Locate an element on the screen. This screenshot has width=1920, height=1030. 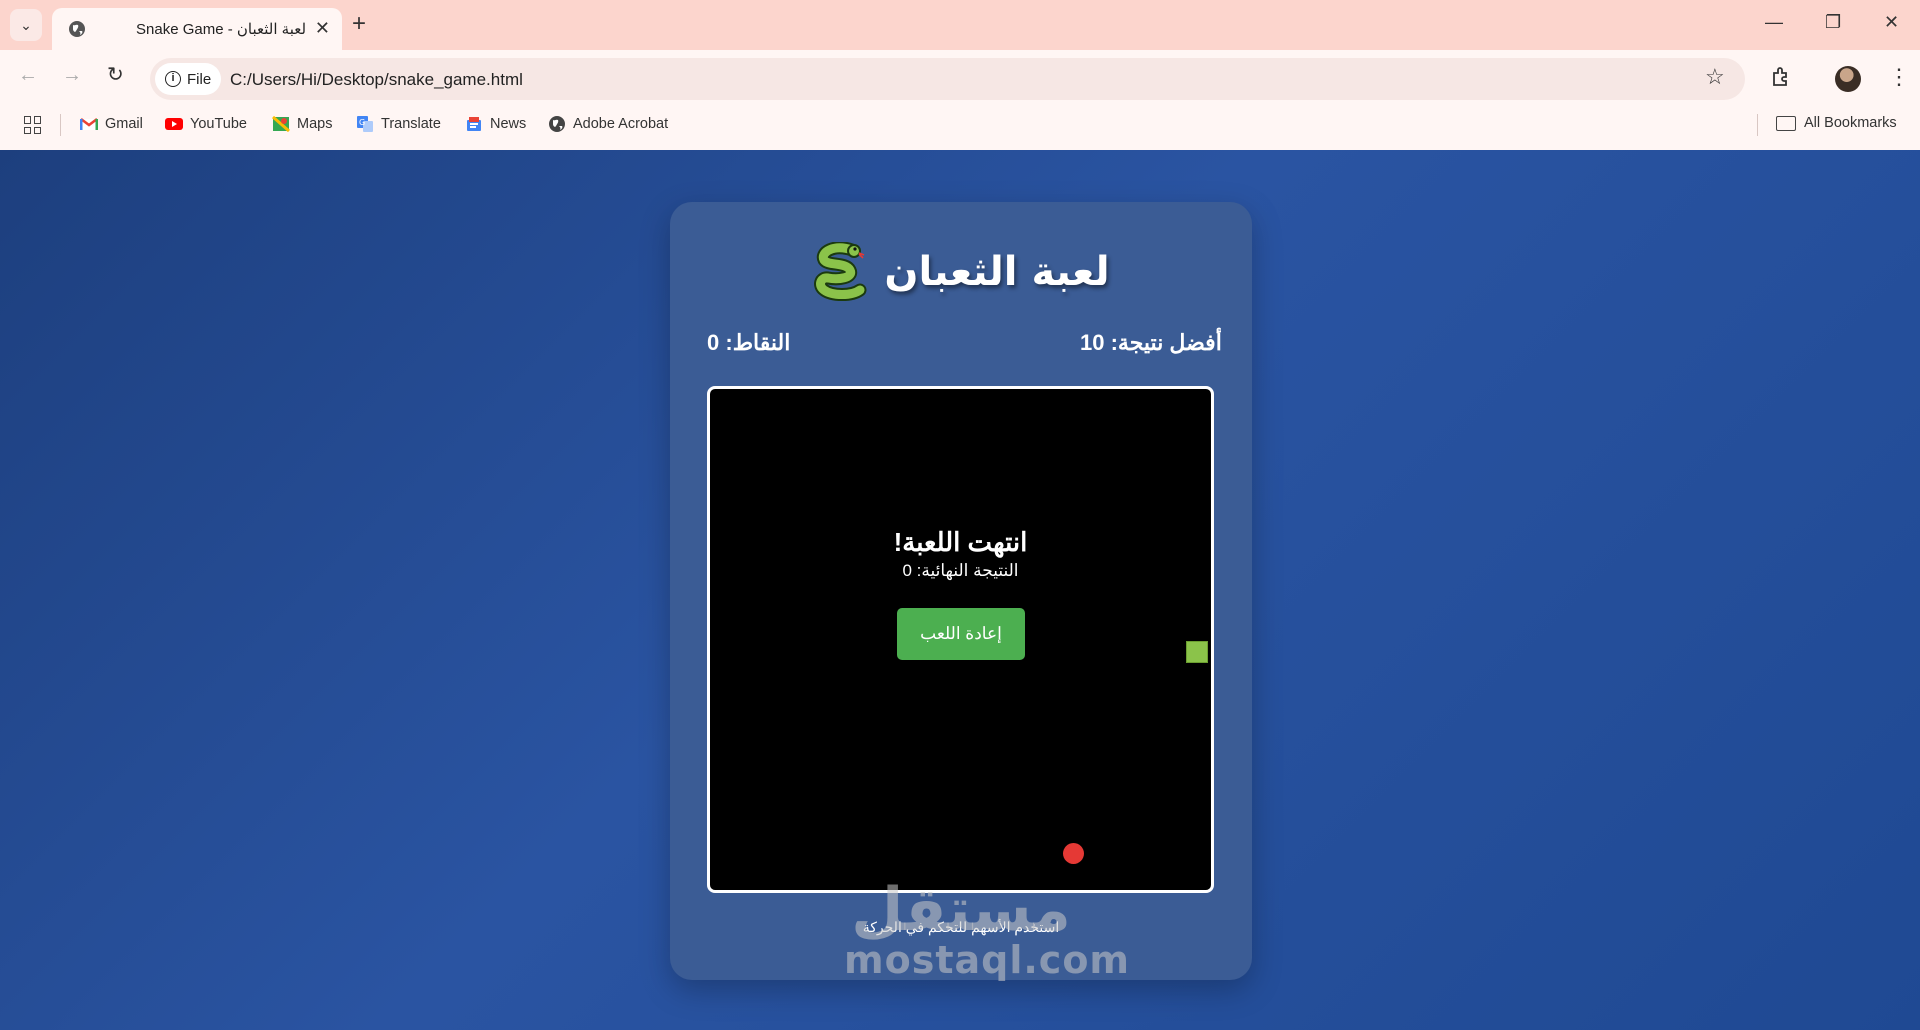
bookmark-label: Adobe Acrobat is located at coordinates (621, 124).